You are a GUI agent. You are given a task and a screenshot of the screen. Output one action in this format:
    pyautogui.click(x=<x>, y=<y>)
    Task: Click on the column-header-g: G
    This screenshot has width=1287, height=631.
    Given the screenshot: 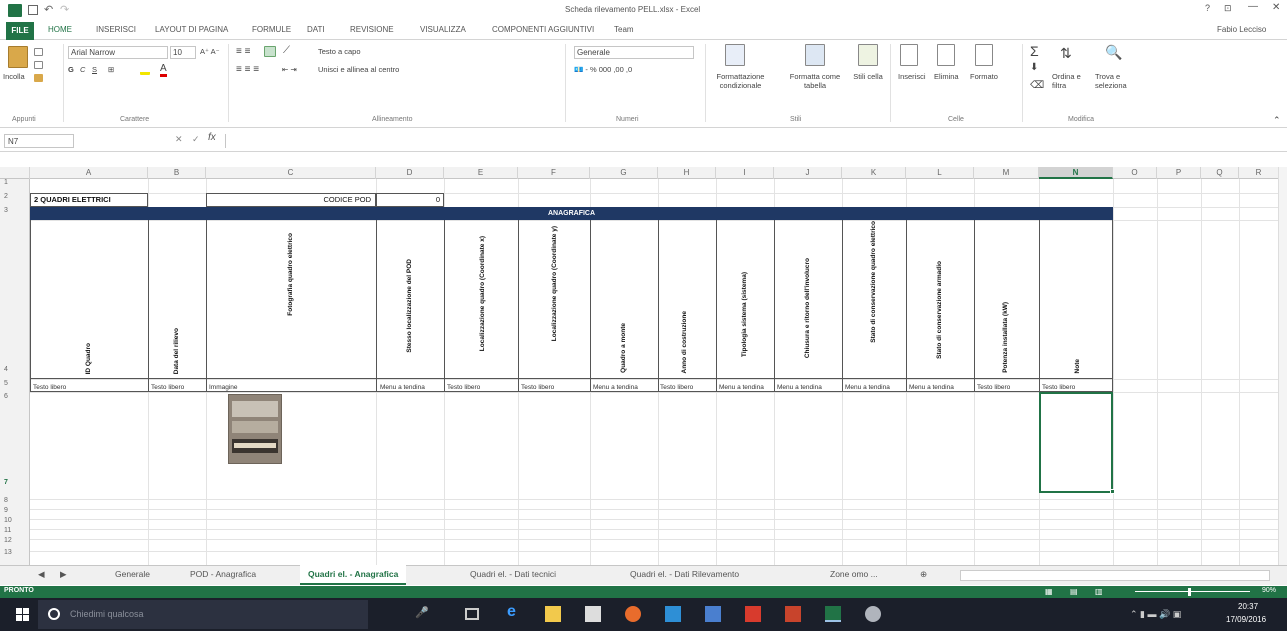 What is the action you would take?
    pyautogui.click(x=624, y=173)
    